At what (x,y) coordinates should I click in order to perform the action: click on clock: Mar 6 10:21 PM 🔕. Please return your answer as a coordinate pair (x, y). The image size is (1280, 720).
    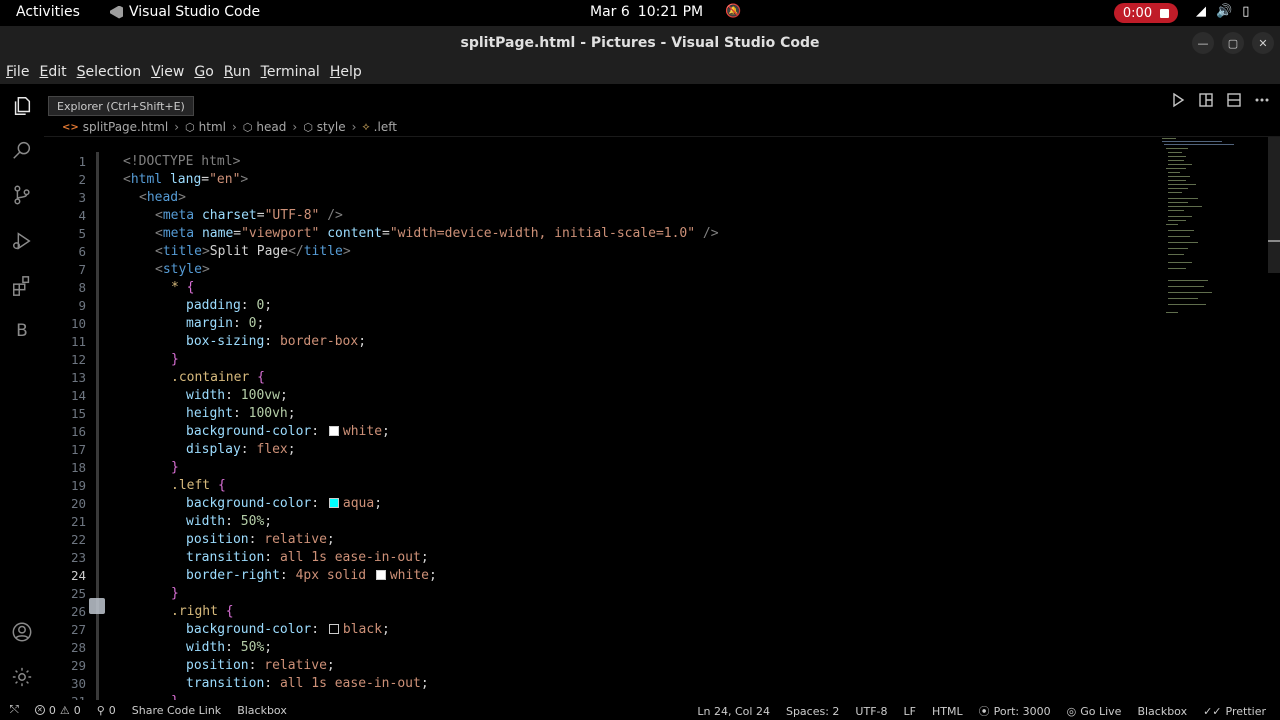
    Looking at the image, I should click on (665, 12).